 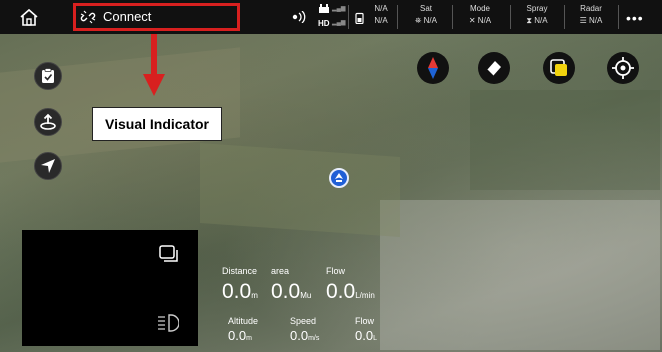 I want to click on flow-total-unit: L, so click(x=375, y=338).